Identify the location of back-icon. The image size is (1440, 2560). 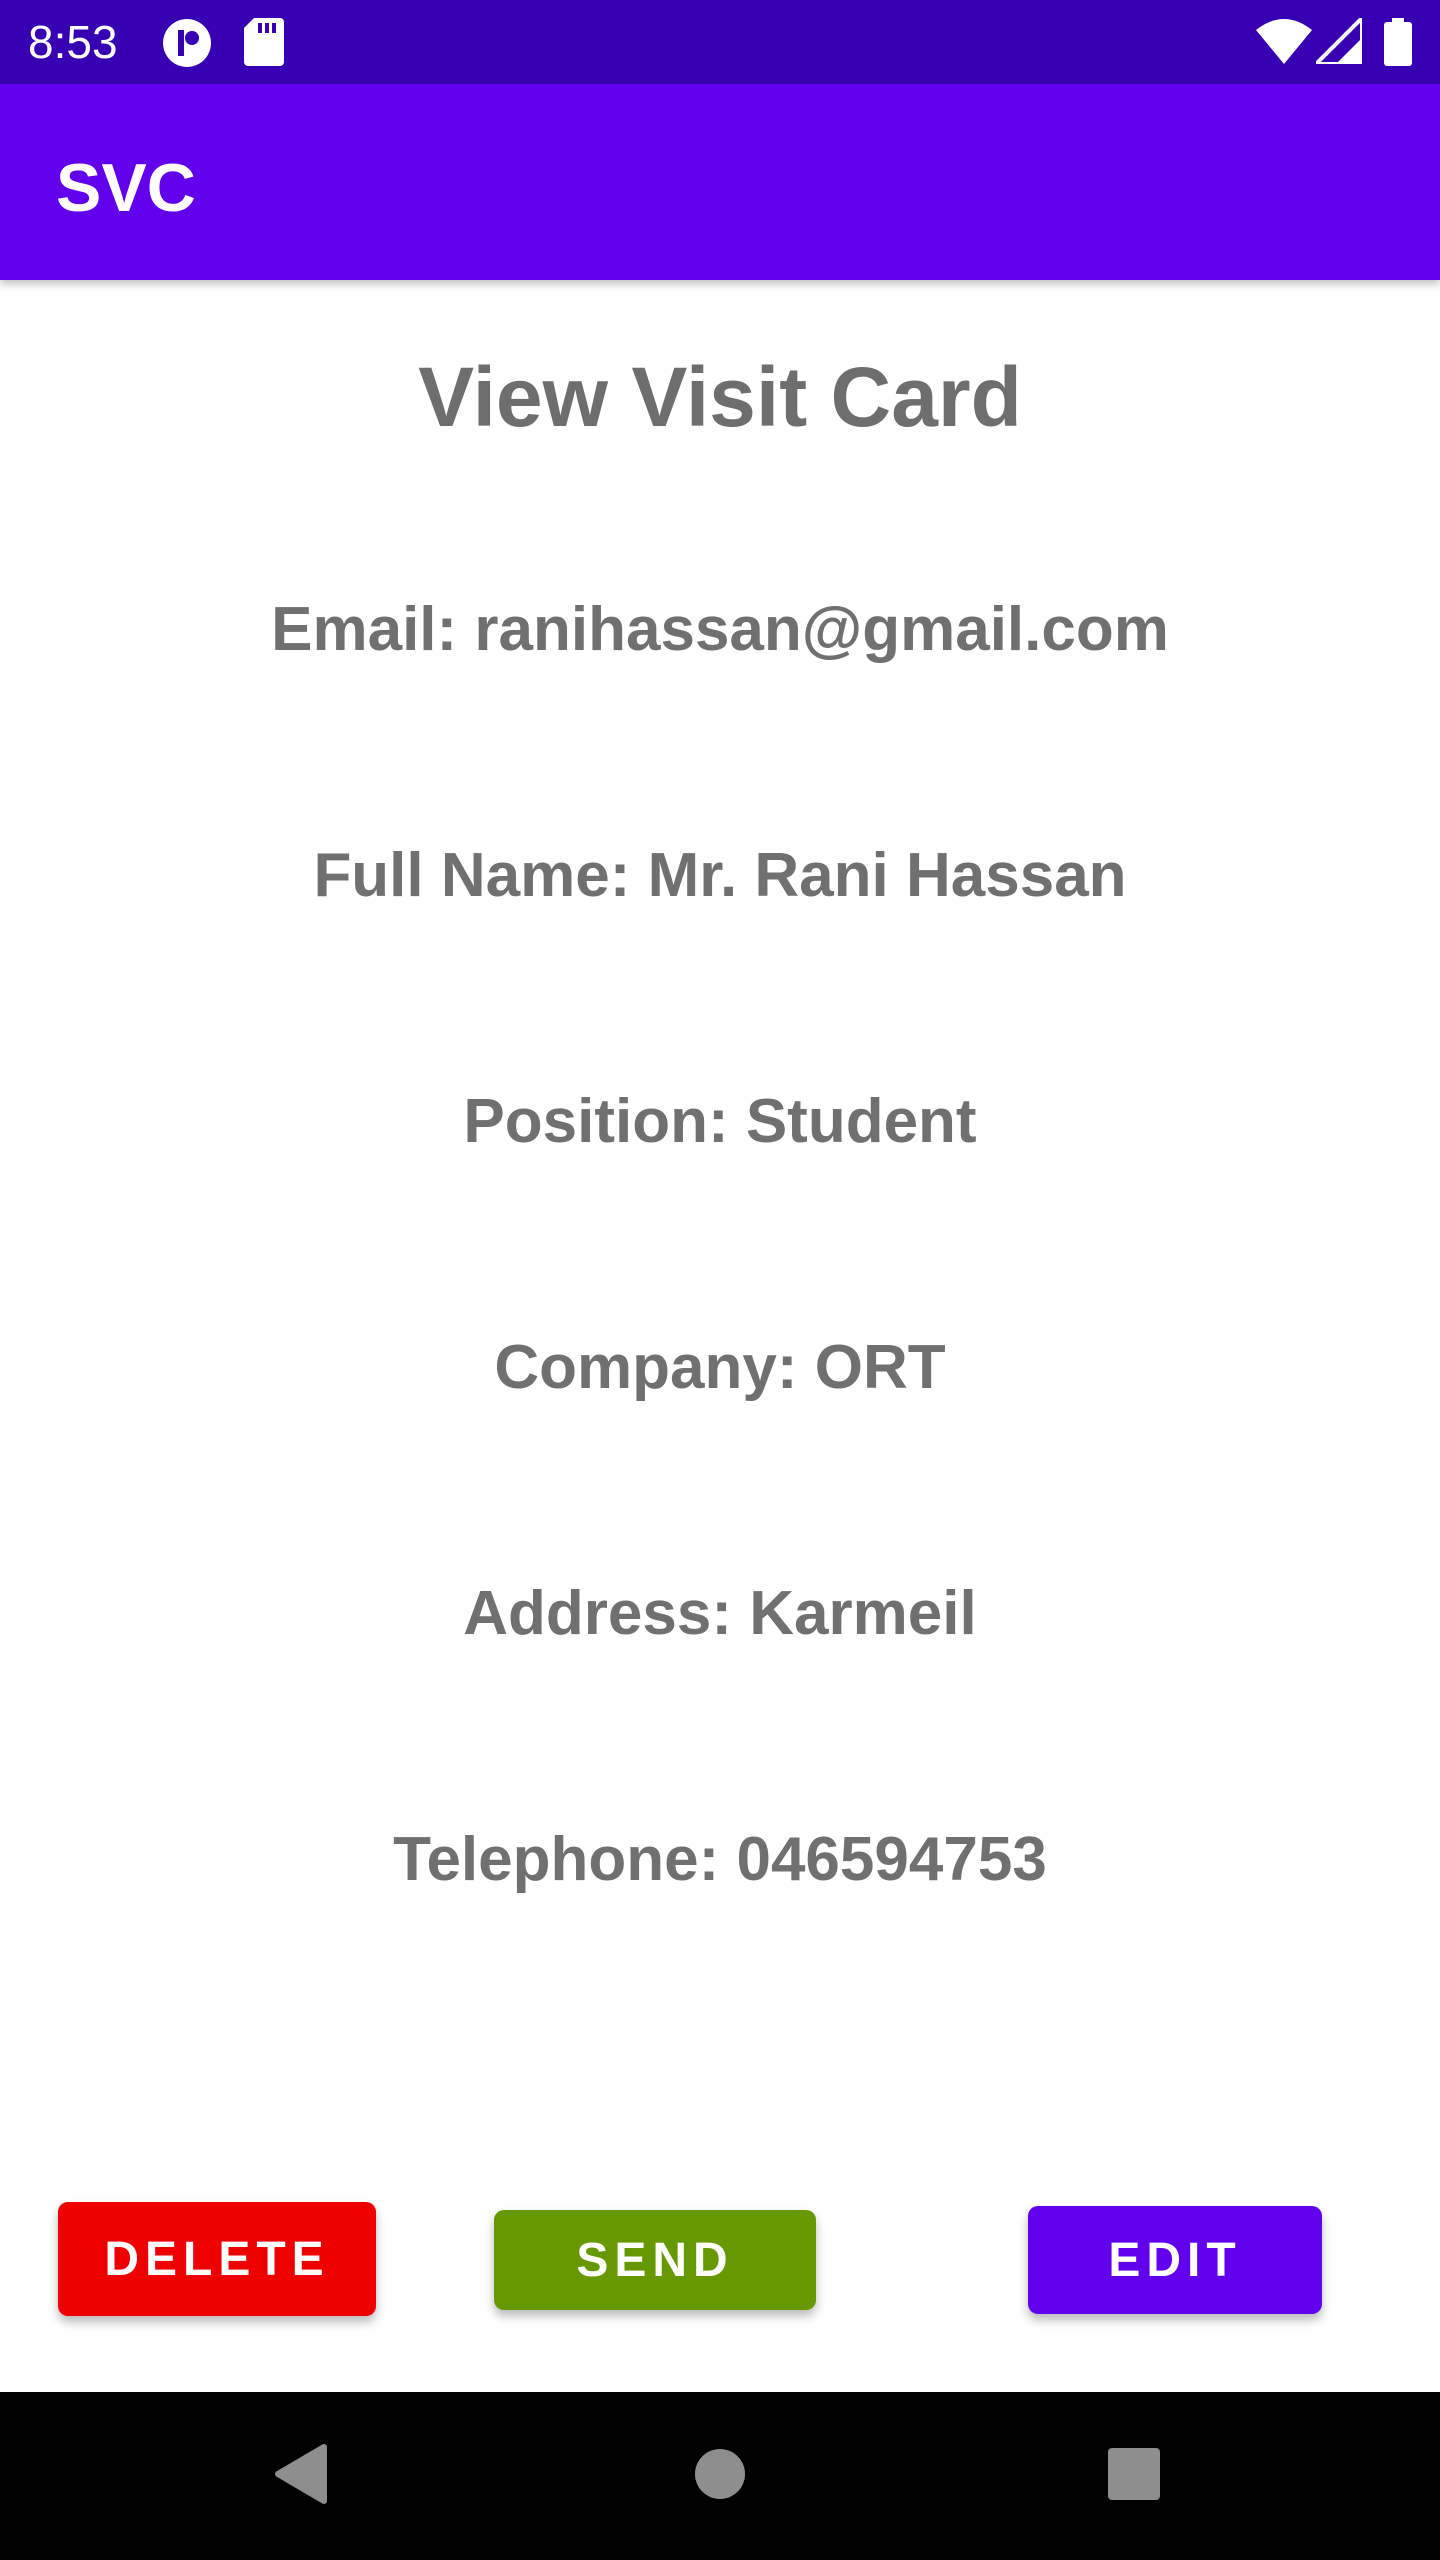
(300, 2476).